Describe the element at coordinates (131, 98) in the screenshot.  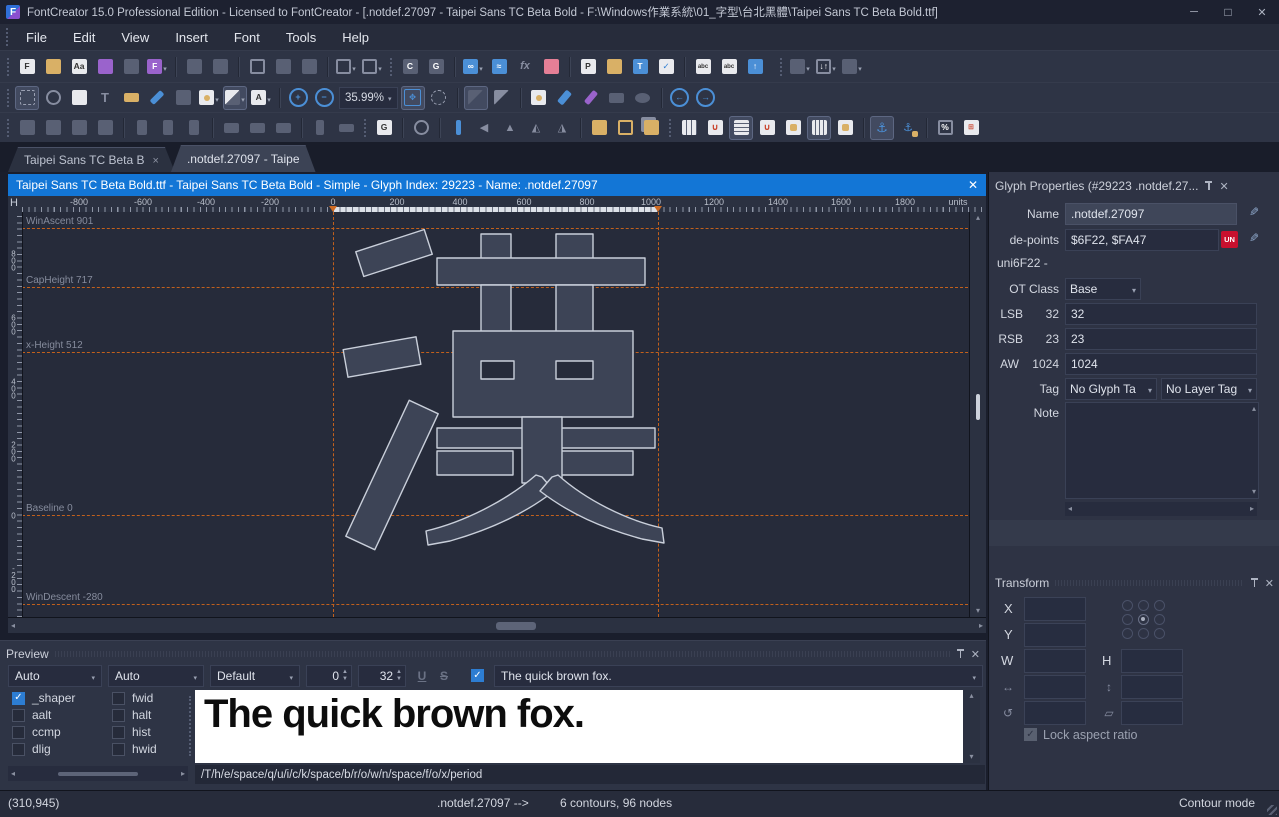
I see `measure-tool-button` at that location.